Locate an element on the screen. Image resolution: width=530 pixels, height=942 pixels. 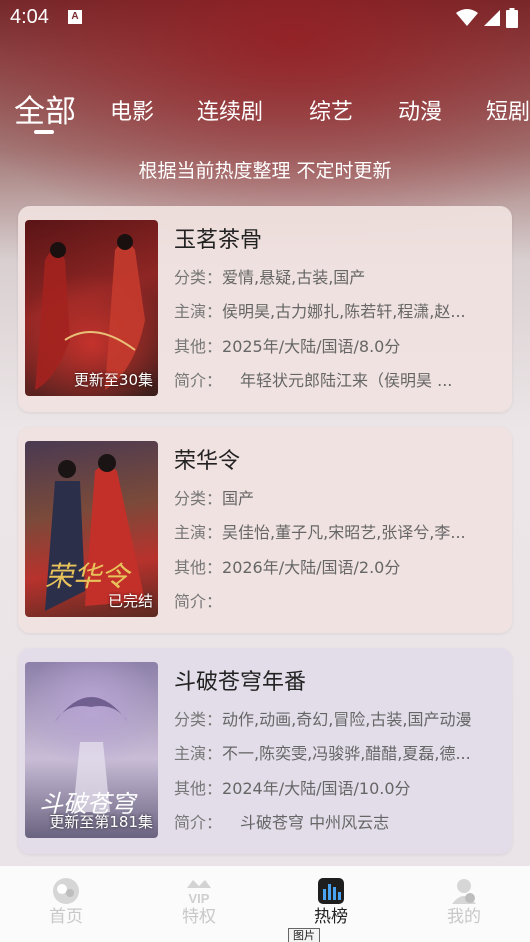
show-title: 荣华令 is located at coordinates (207, 459).